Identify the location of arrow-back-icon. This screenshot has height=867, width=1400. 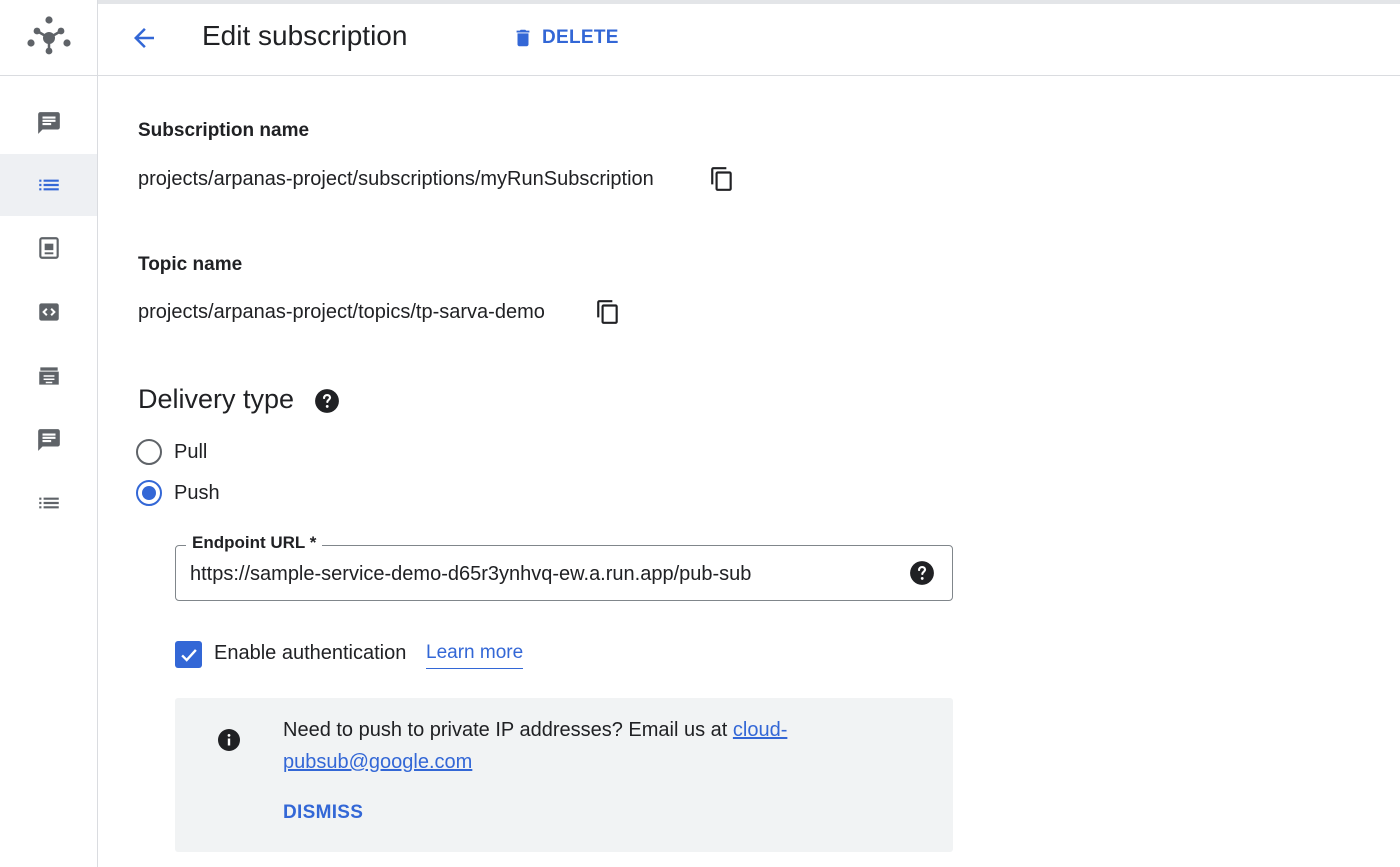
(144, 38).